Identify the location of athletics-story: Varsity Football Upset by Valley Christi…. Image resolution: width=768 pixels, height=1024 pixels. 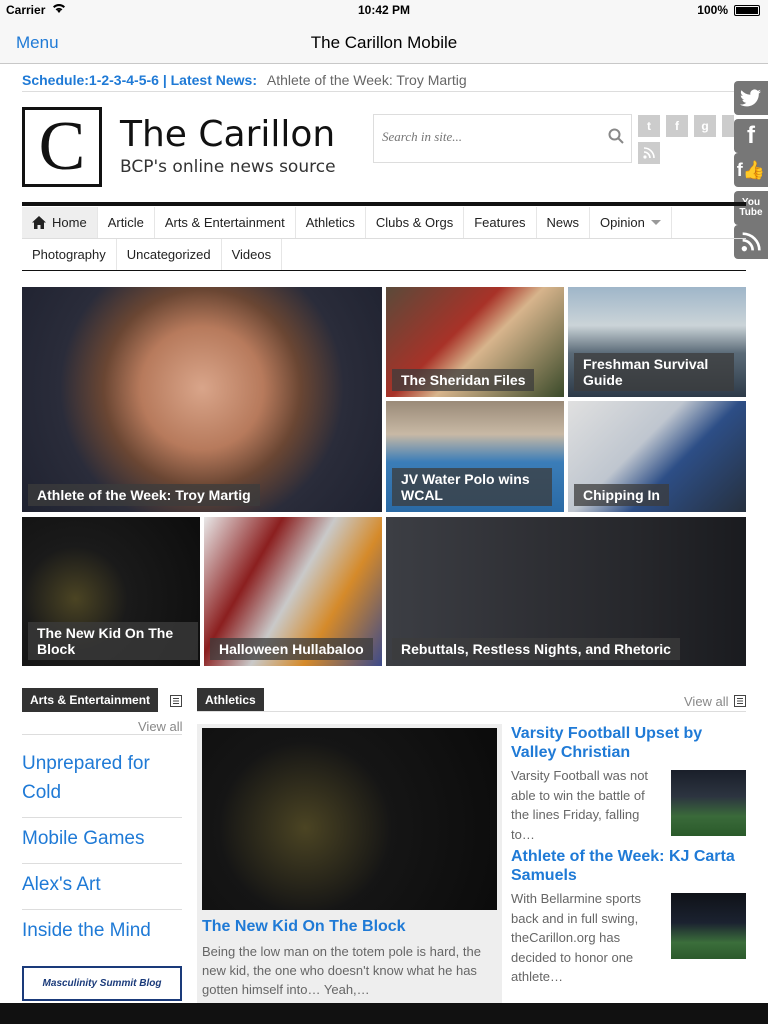
(628, 783).